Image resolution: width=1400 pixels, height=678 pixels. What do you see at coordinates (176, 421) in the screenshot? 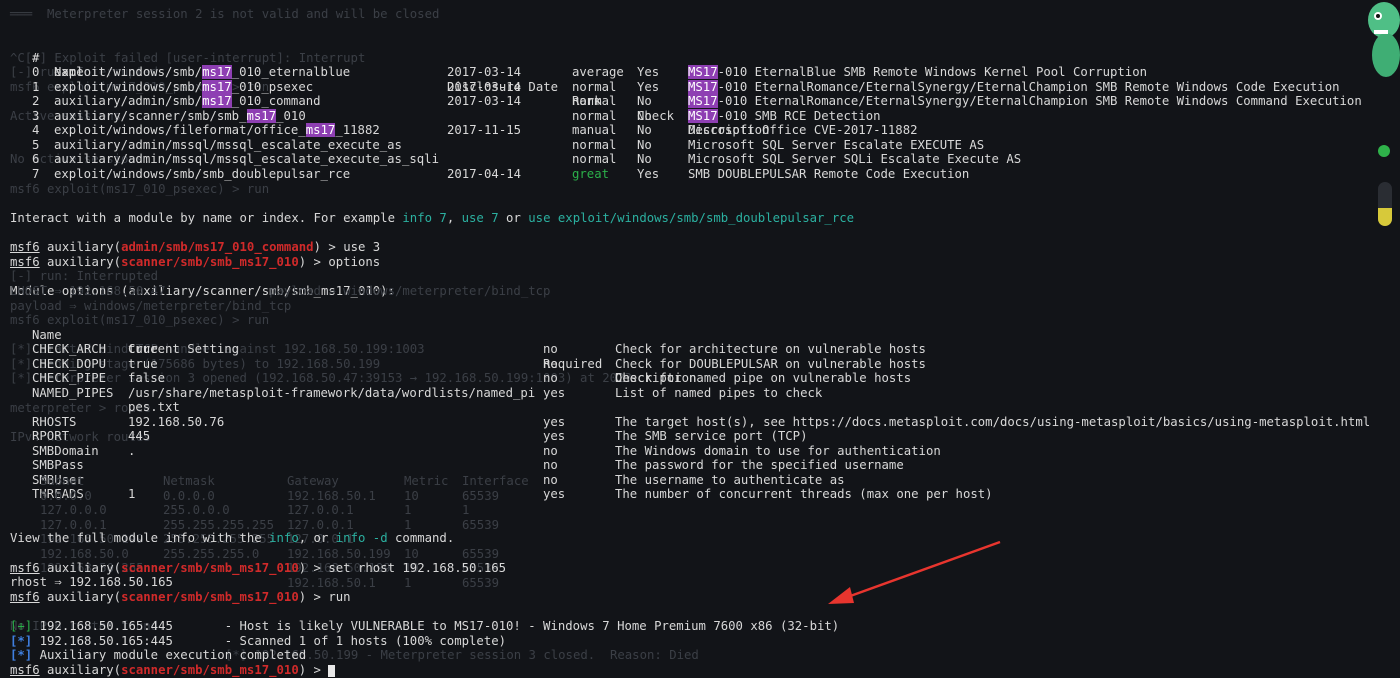
I see `option-value: 192.168.50.76` at bounding box center [176, 421].